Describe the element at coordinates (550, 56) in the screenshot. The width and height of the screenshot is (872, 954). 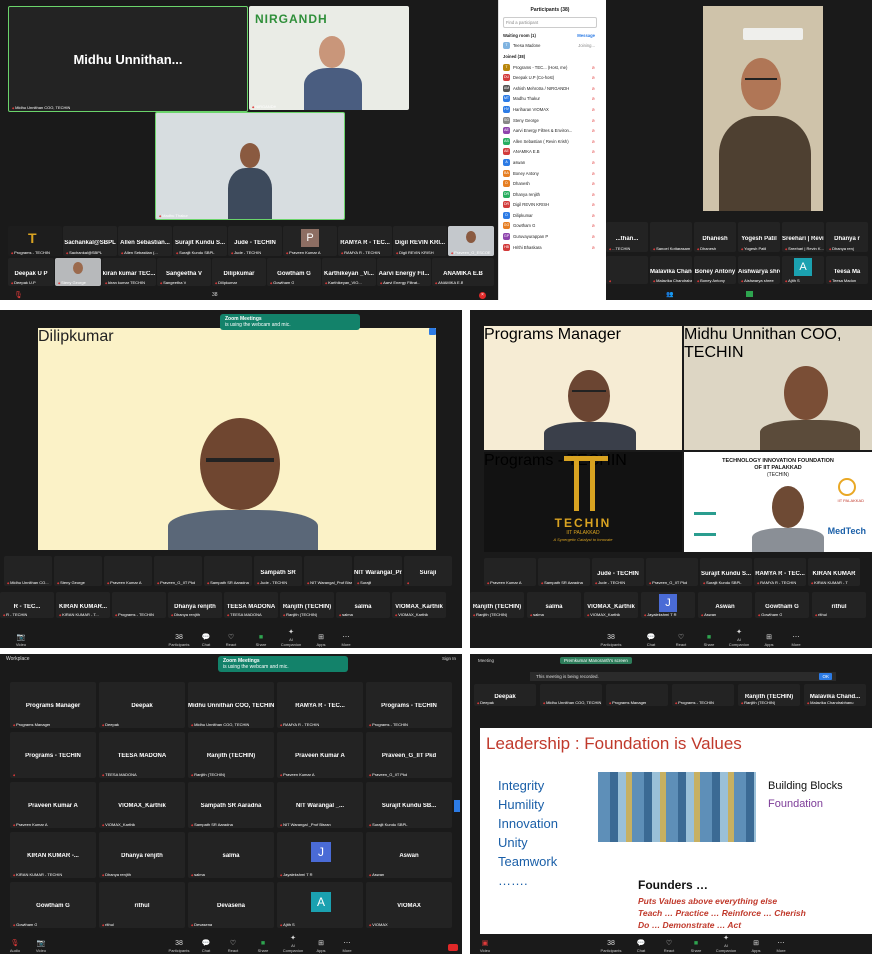
I see `joined-header: Joined (38)` at that location.